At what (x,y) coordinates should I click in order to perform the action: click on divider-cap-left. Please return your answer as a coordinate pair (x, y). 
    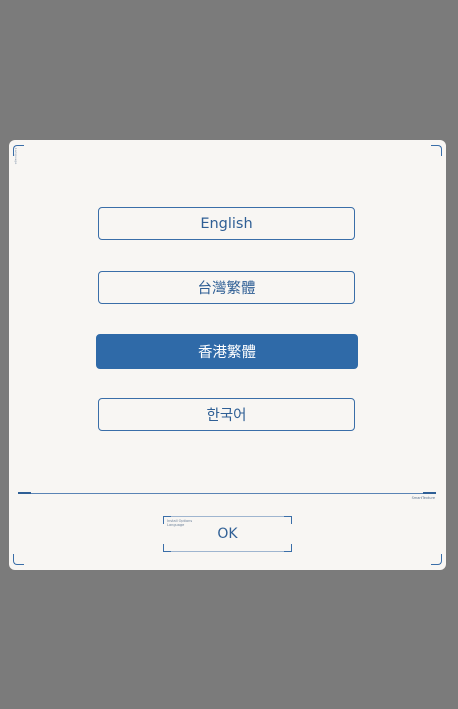
    Looking at the image, I should click on (24, 493).